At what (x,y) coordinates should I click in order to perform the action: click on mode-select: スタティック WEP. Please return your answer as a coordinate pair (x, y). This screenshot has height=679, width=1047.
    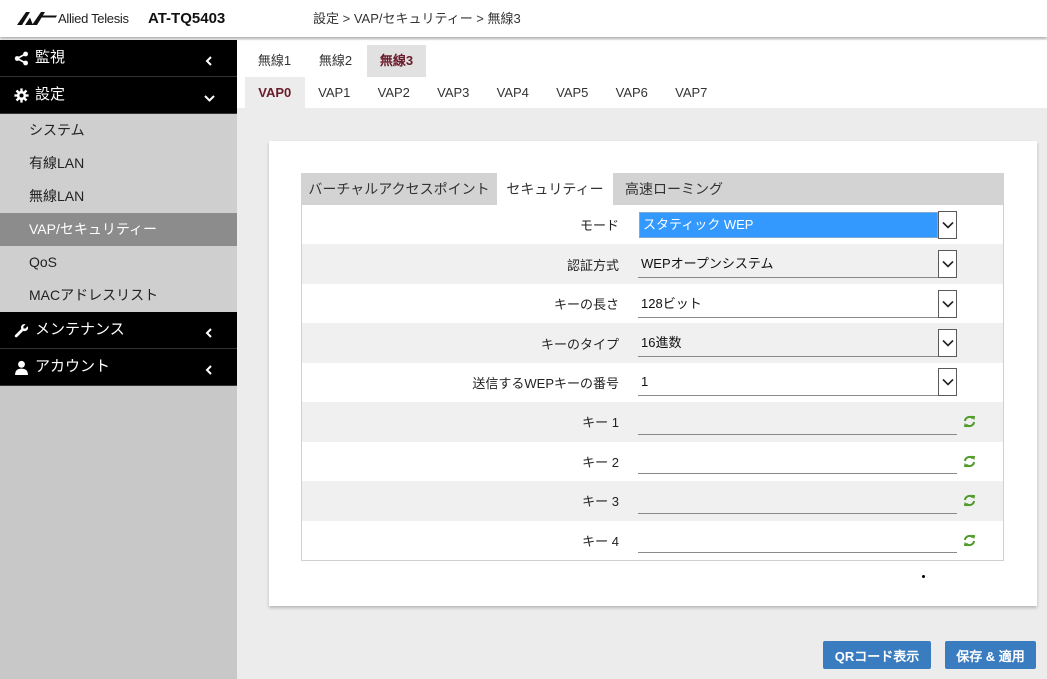
    Looking at the image, I should click on (797, 224).